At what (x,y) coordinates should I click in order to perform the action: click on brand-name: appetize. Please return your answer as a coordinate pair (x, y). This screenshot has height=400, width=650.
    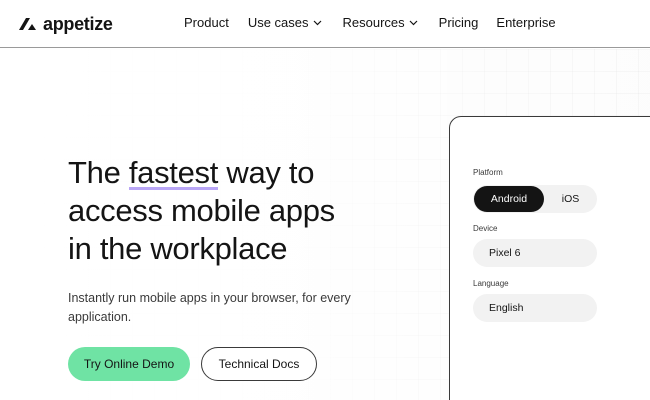
    Looking at the image, I should click on (78, 23).